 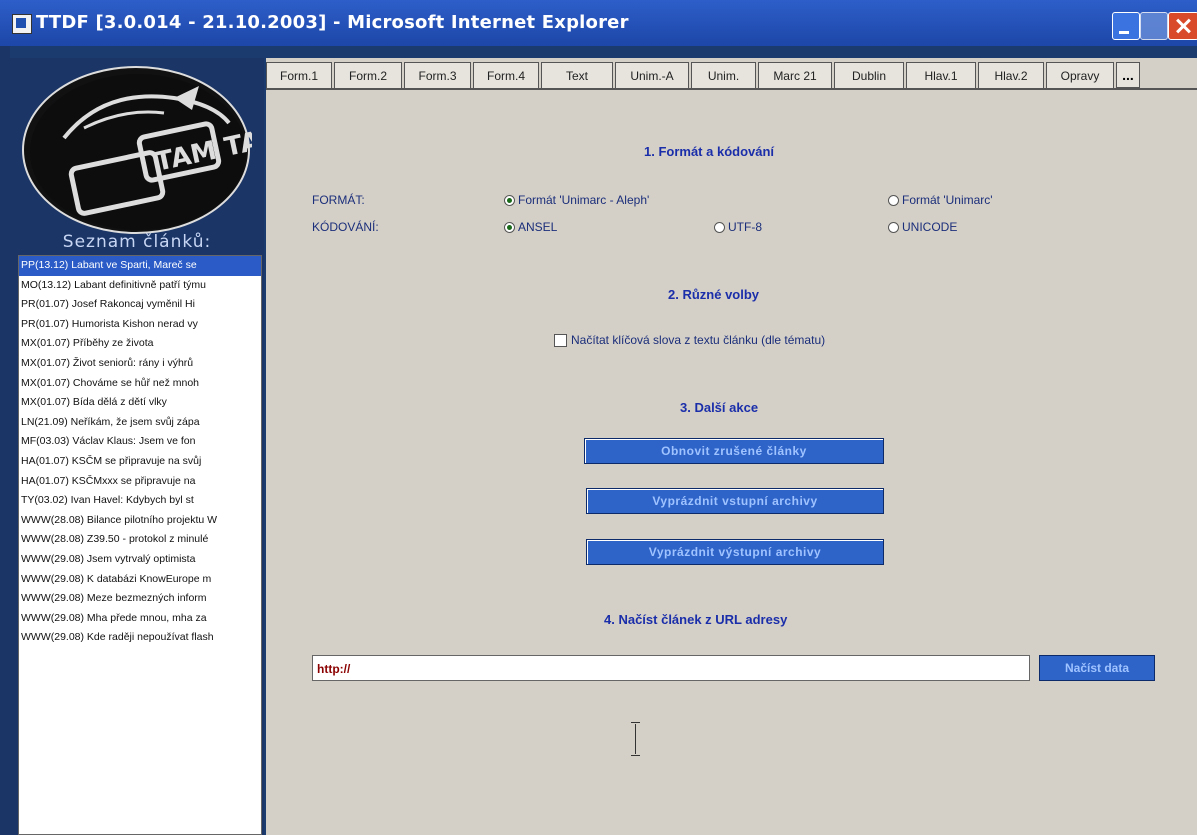 I want to click on list-item: PR(01.07) Humorista Kishon nerad vy, so click(x=140, y=325).